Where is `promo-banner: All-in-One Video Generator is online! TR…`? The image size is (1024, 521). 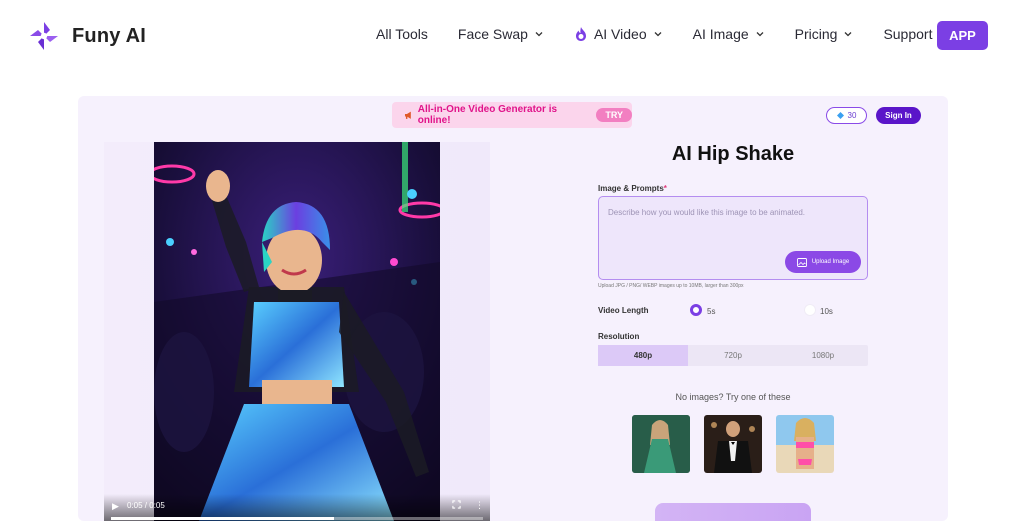 promo-banner: All-in-One Video Generator is online! TR… is located at coordinates (512, 115).